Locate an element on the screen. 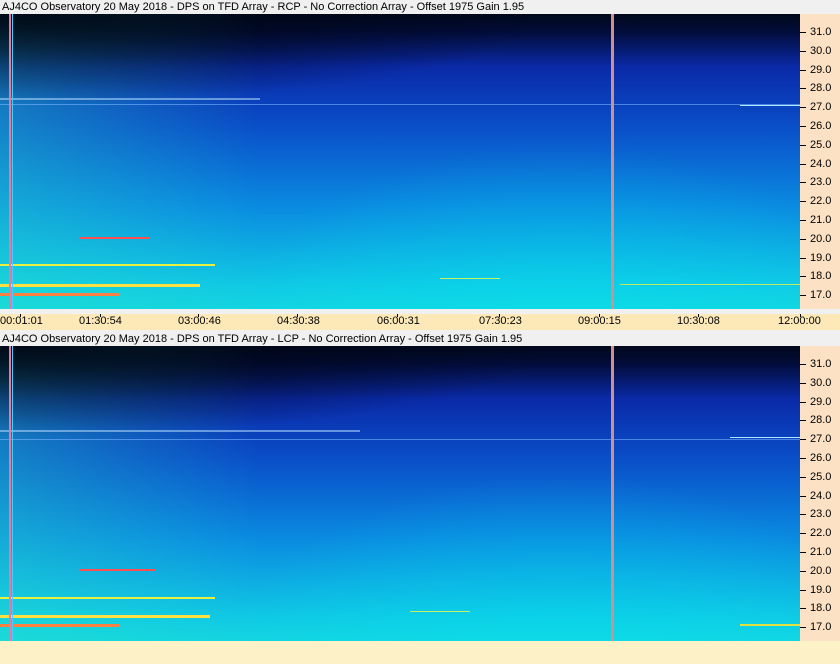 The image size is (840, 664). time-label: 07:30:23 is located at coordinates (500, 321).